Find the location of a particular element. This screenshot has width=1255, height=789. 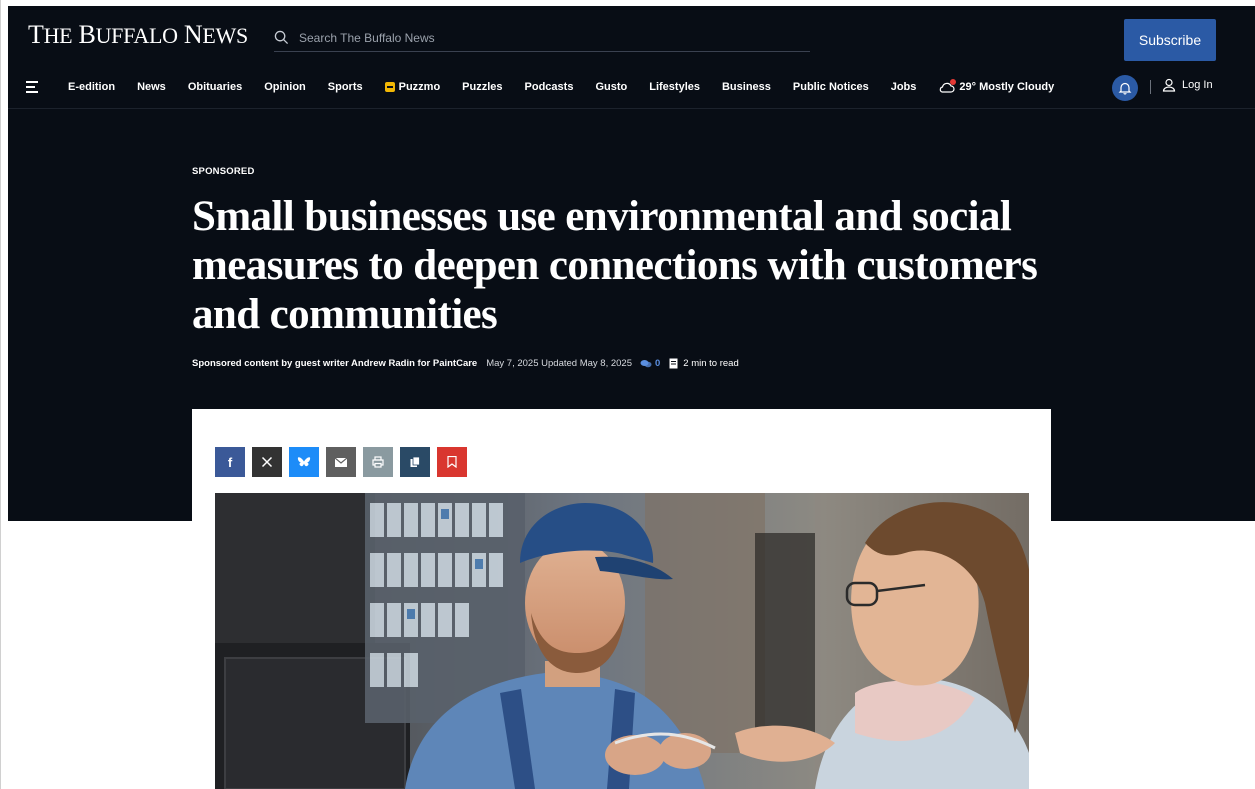

bluesky-icon is located at coordinates (304, 462).